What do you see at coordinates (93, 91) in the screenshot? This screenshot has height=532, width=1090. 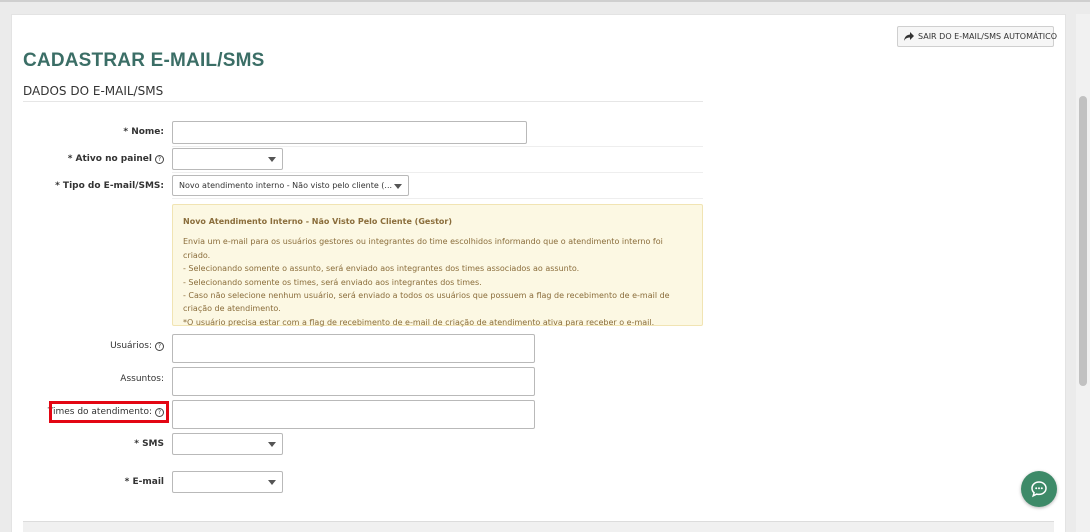 I see `section-title: DADOS DO E-MAIL/SMS` at bounding box center [93, 91].